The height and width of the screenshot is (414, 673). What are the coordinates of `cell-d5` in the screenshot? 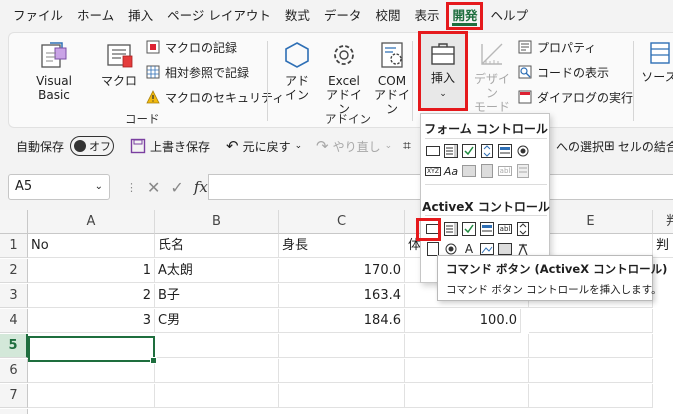 It's located at (467, 346).